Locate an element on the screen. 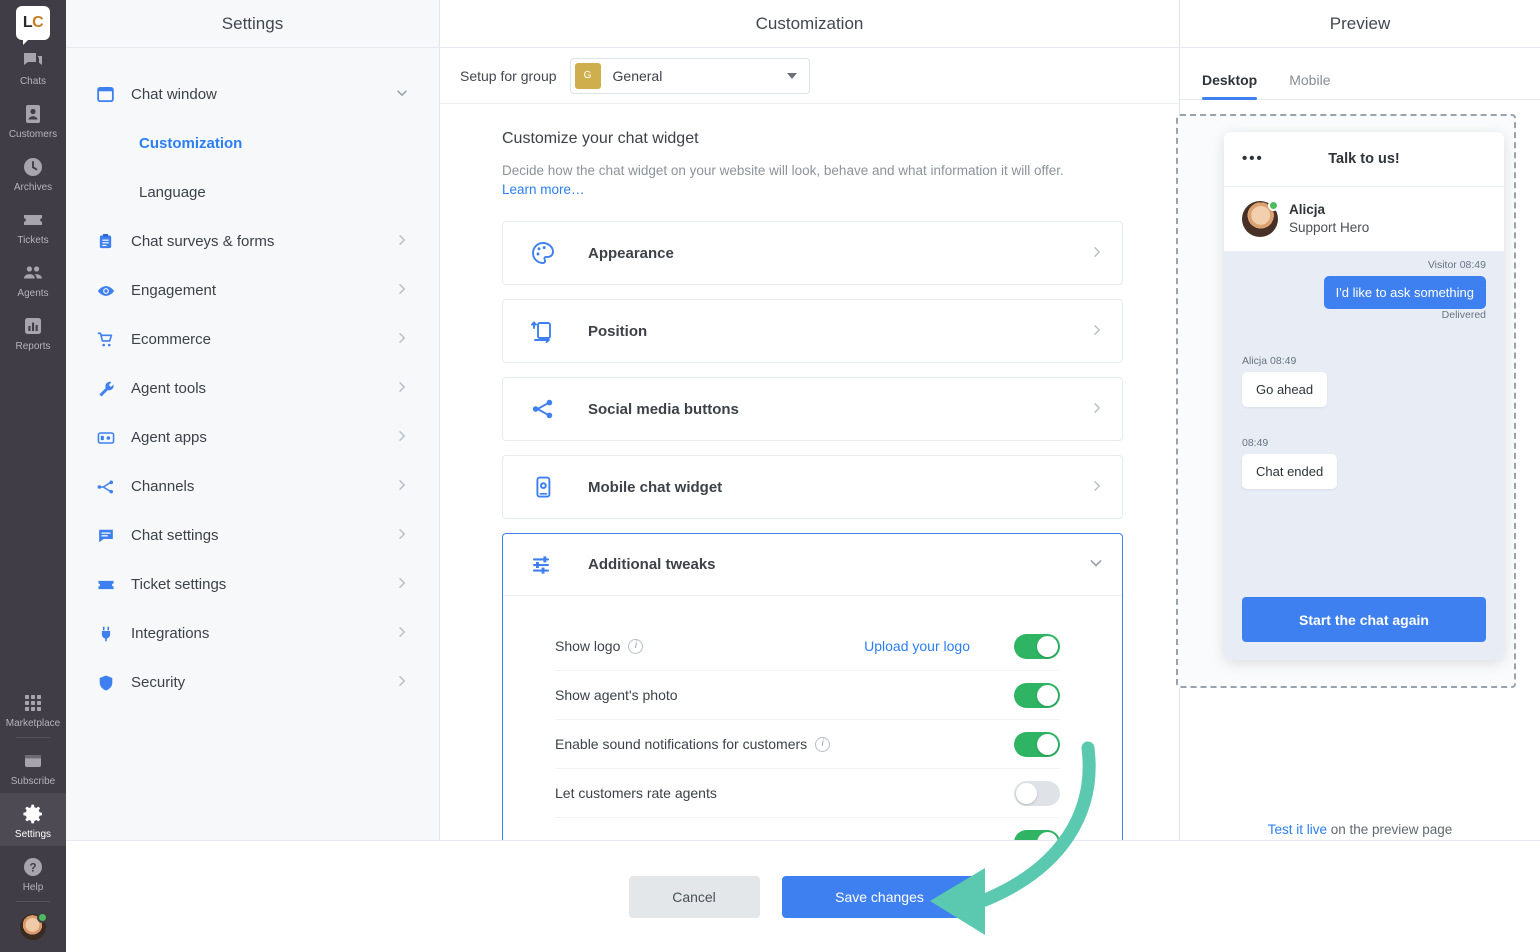  card-mobile-chat-widget: Mobile chat widget is located at coordinates (812, 487).